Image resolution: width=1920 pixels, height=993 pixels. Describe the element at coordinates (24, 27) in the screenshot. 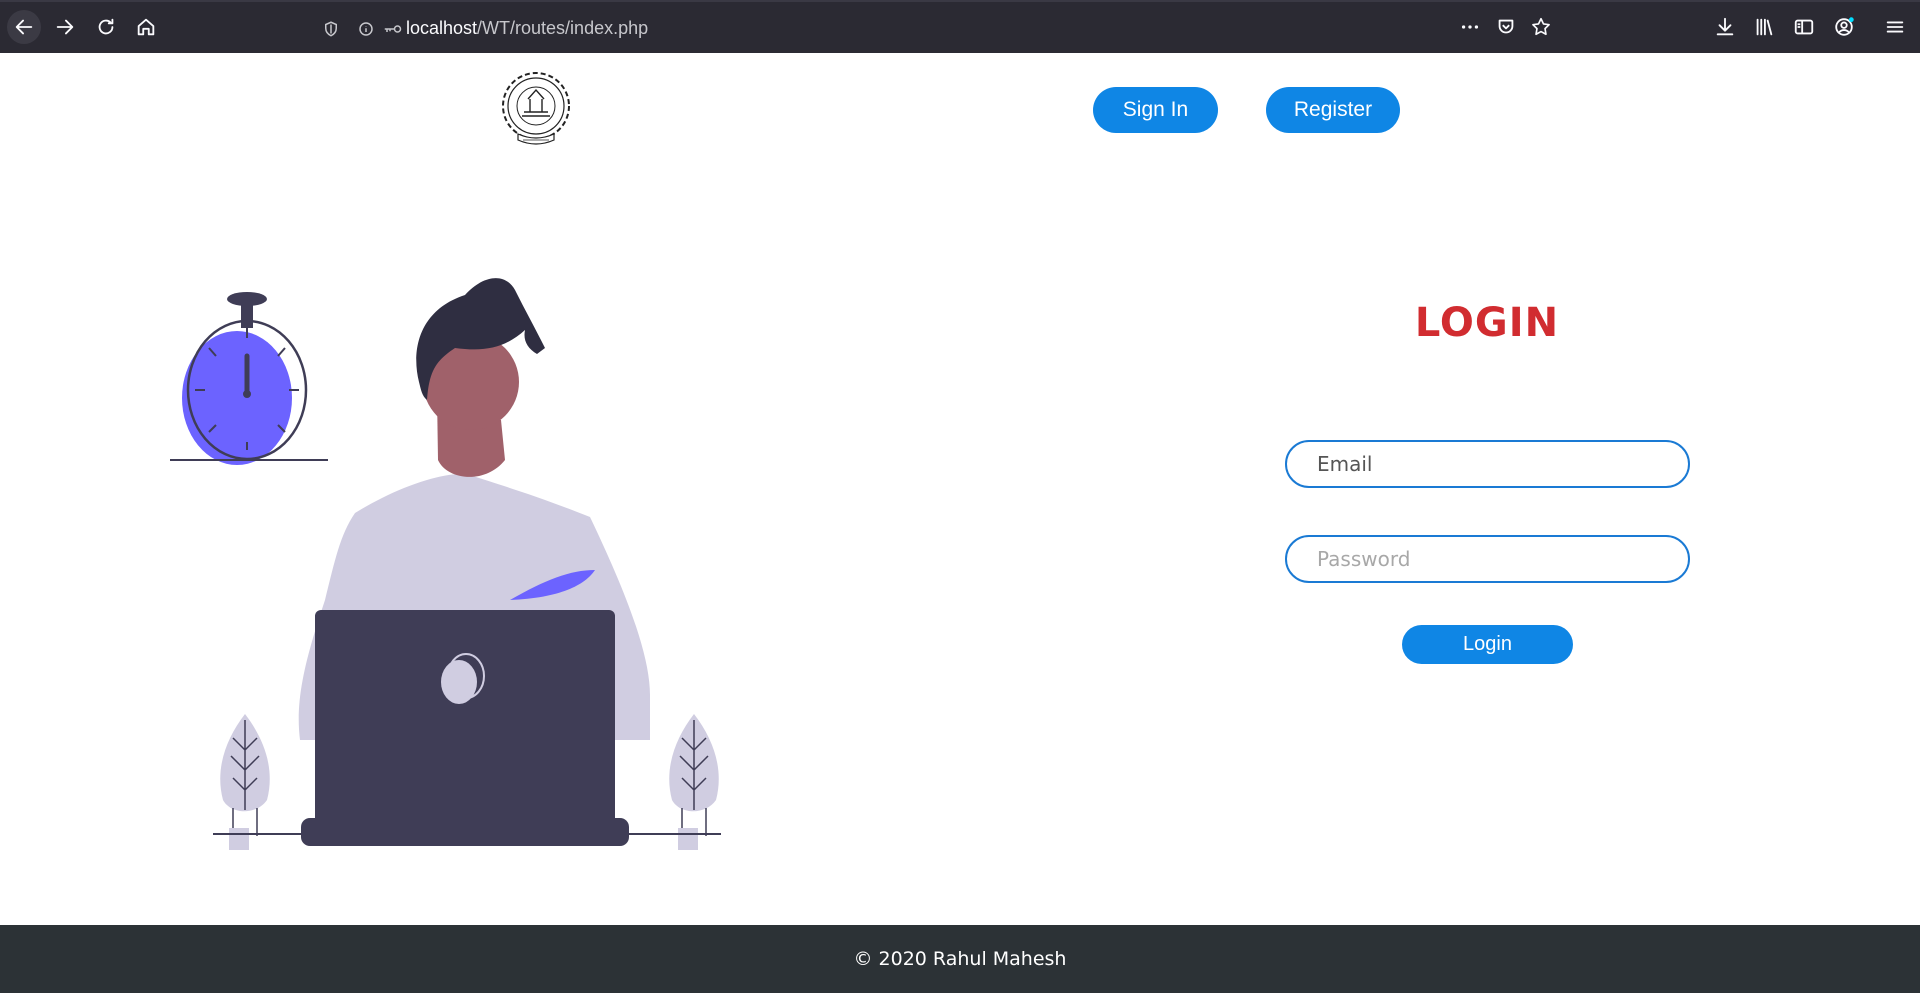

I see `back-icon` at that location.